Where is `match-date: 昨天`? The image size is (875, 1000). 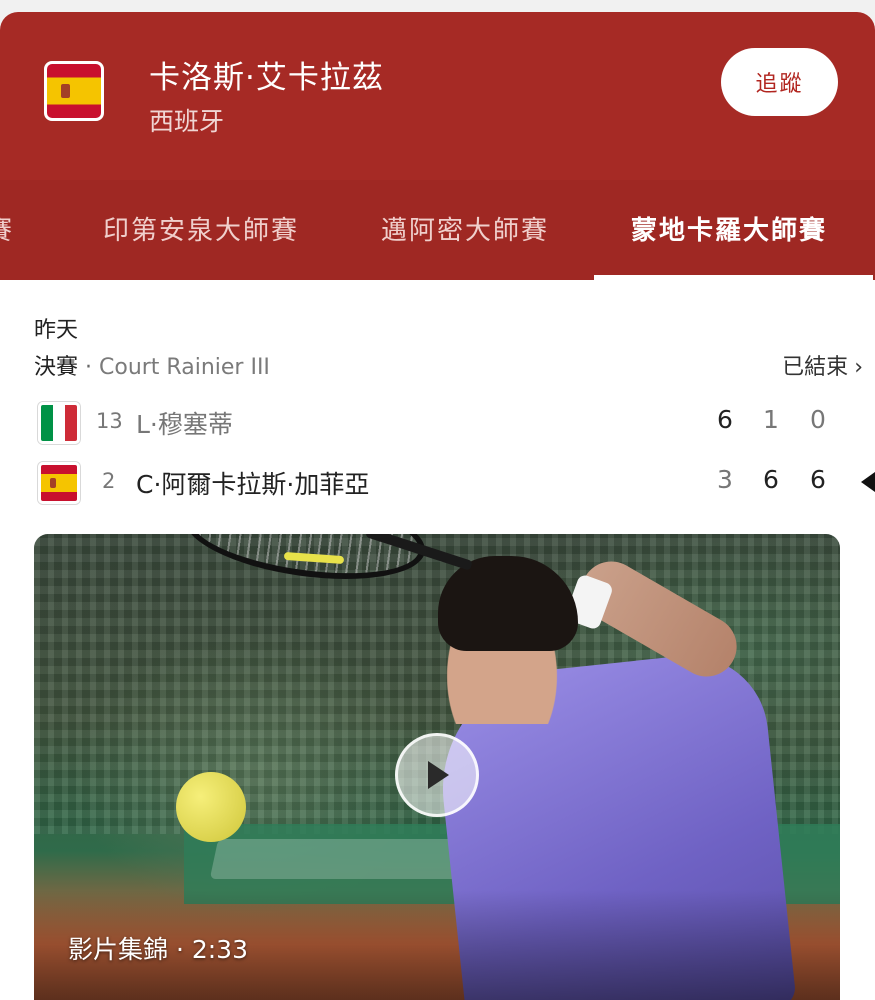
match-date: 昨天 is located at coordinates (56, 330).